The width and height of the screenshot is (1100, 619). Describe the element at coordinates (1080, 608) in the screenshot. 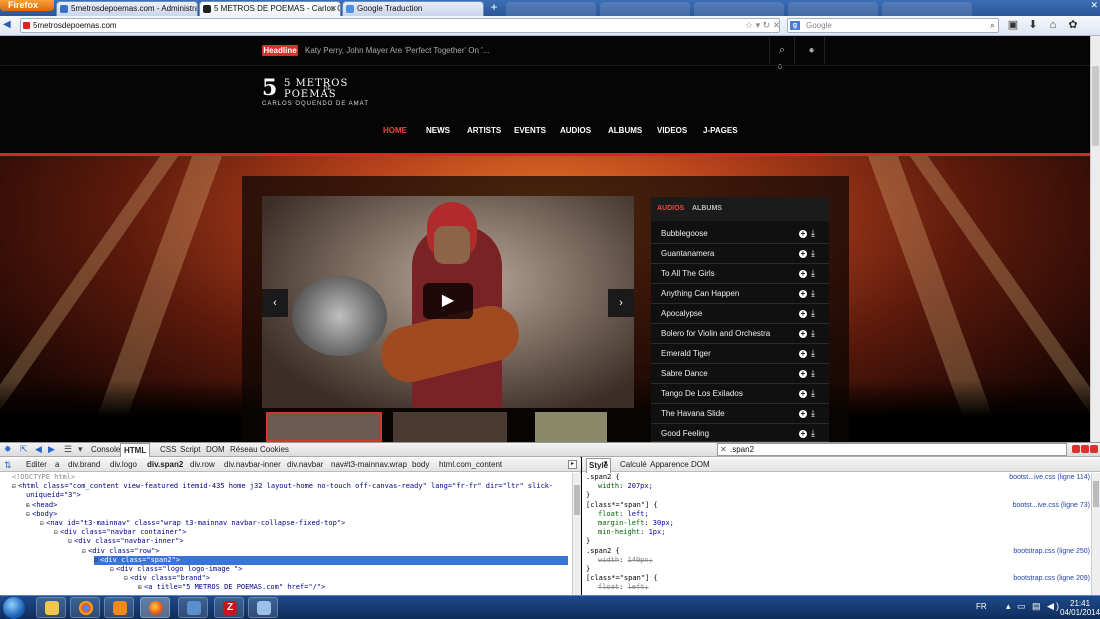

I see `clock: 21:41 04/01/2014` at that location.